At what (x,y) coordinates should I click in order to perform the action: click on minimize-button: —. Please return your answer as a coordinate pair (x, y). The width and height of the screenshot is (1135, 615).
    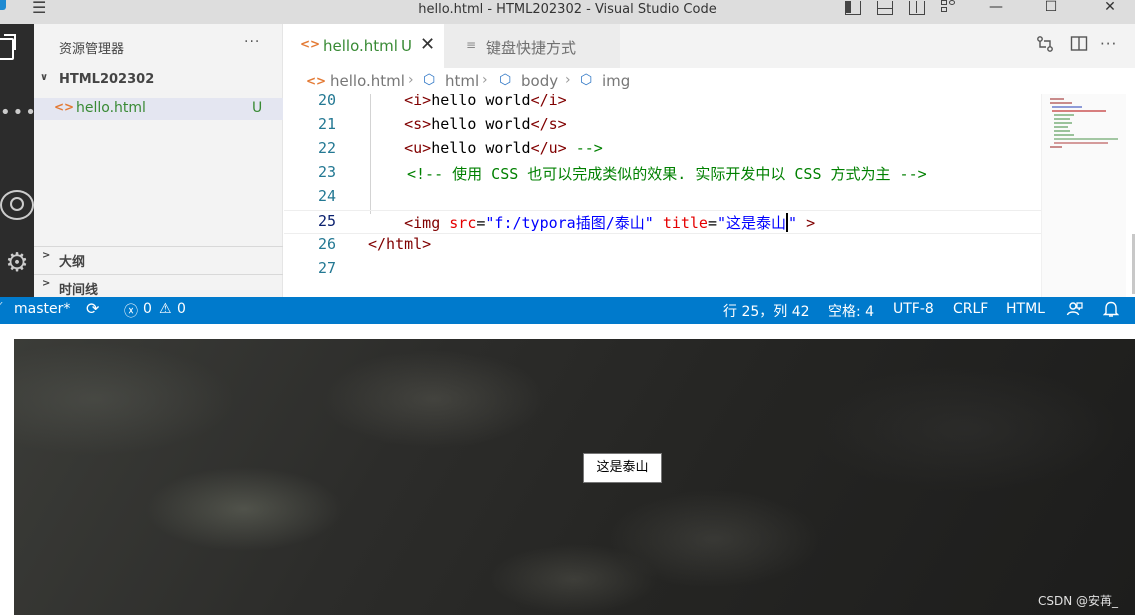
    Looking at the image, I should click on (996, 12).